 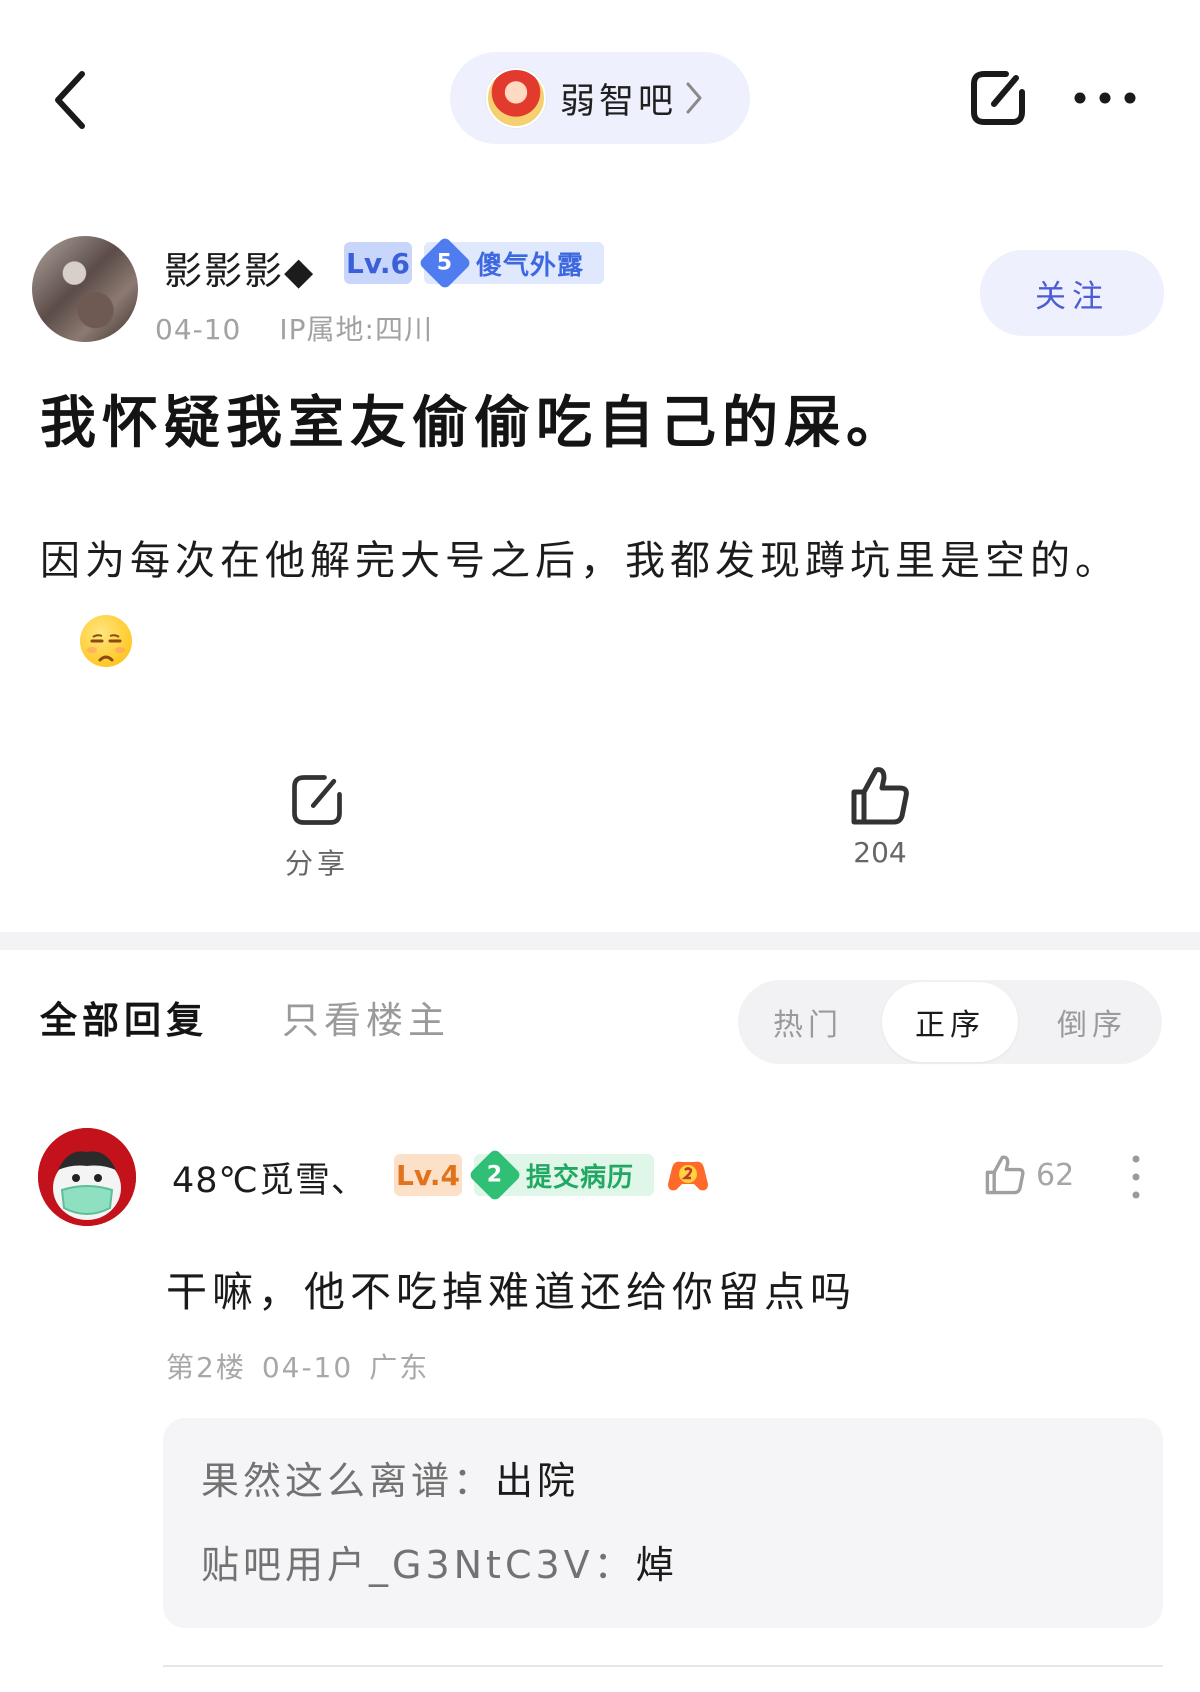 What do you see at coordinates (511, 1292) in the screenshot?
I see `comment-text: 干嘛，他不吃掉难道还给你留点吗` at bounding box center [511, 1292].